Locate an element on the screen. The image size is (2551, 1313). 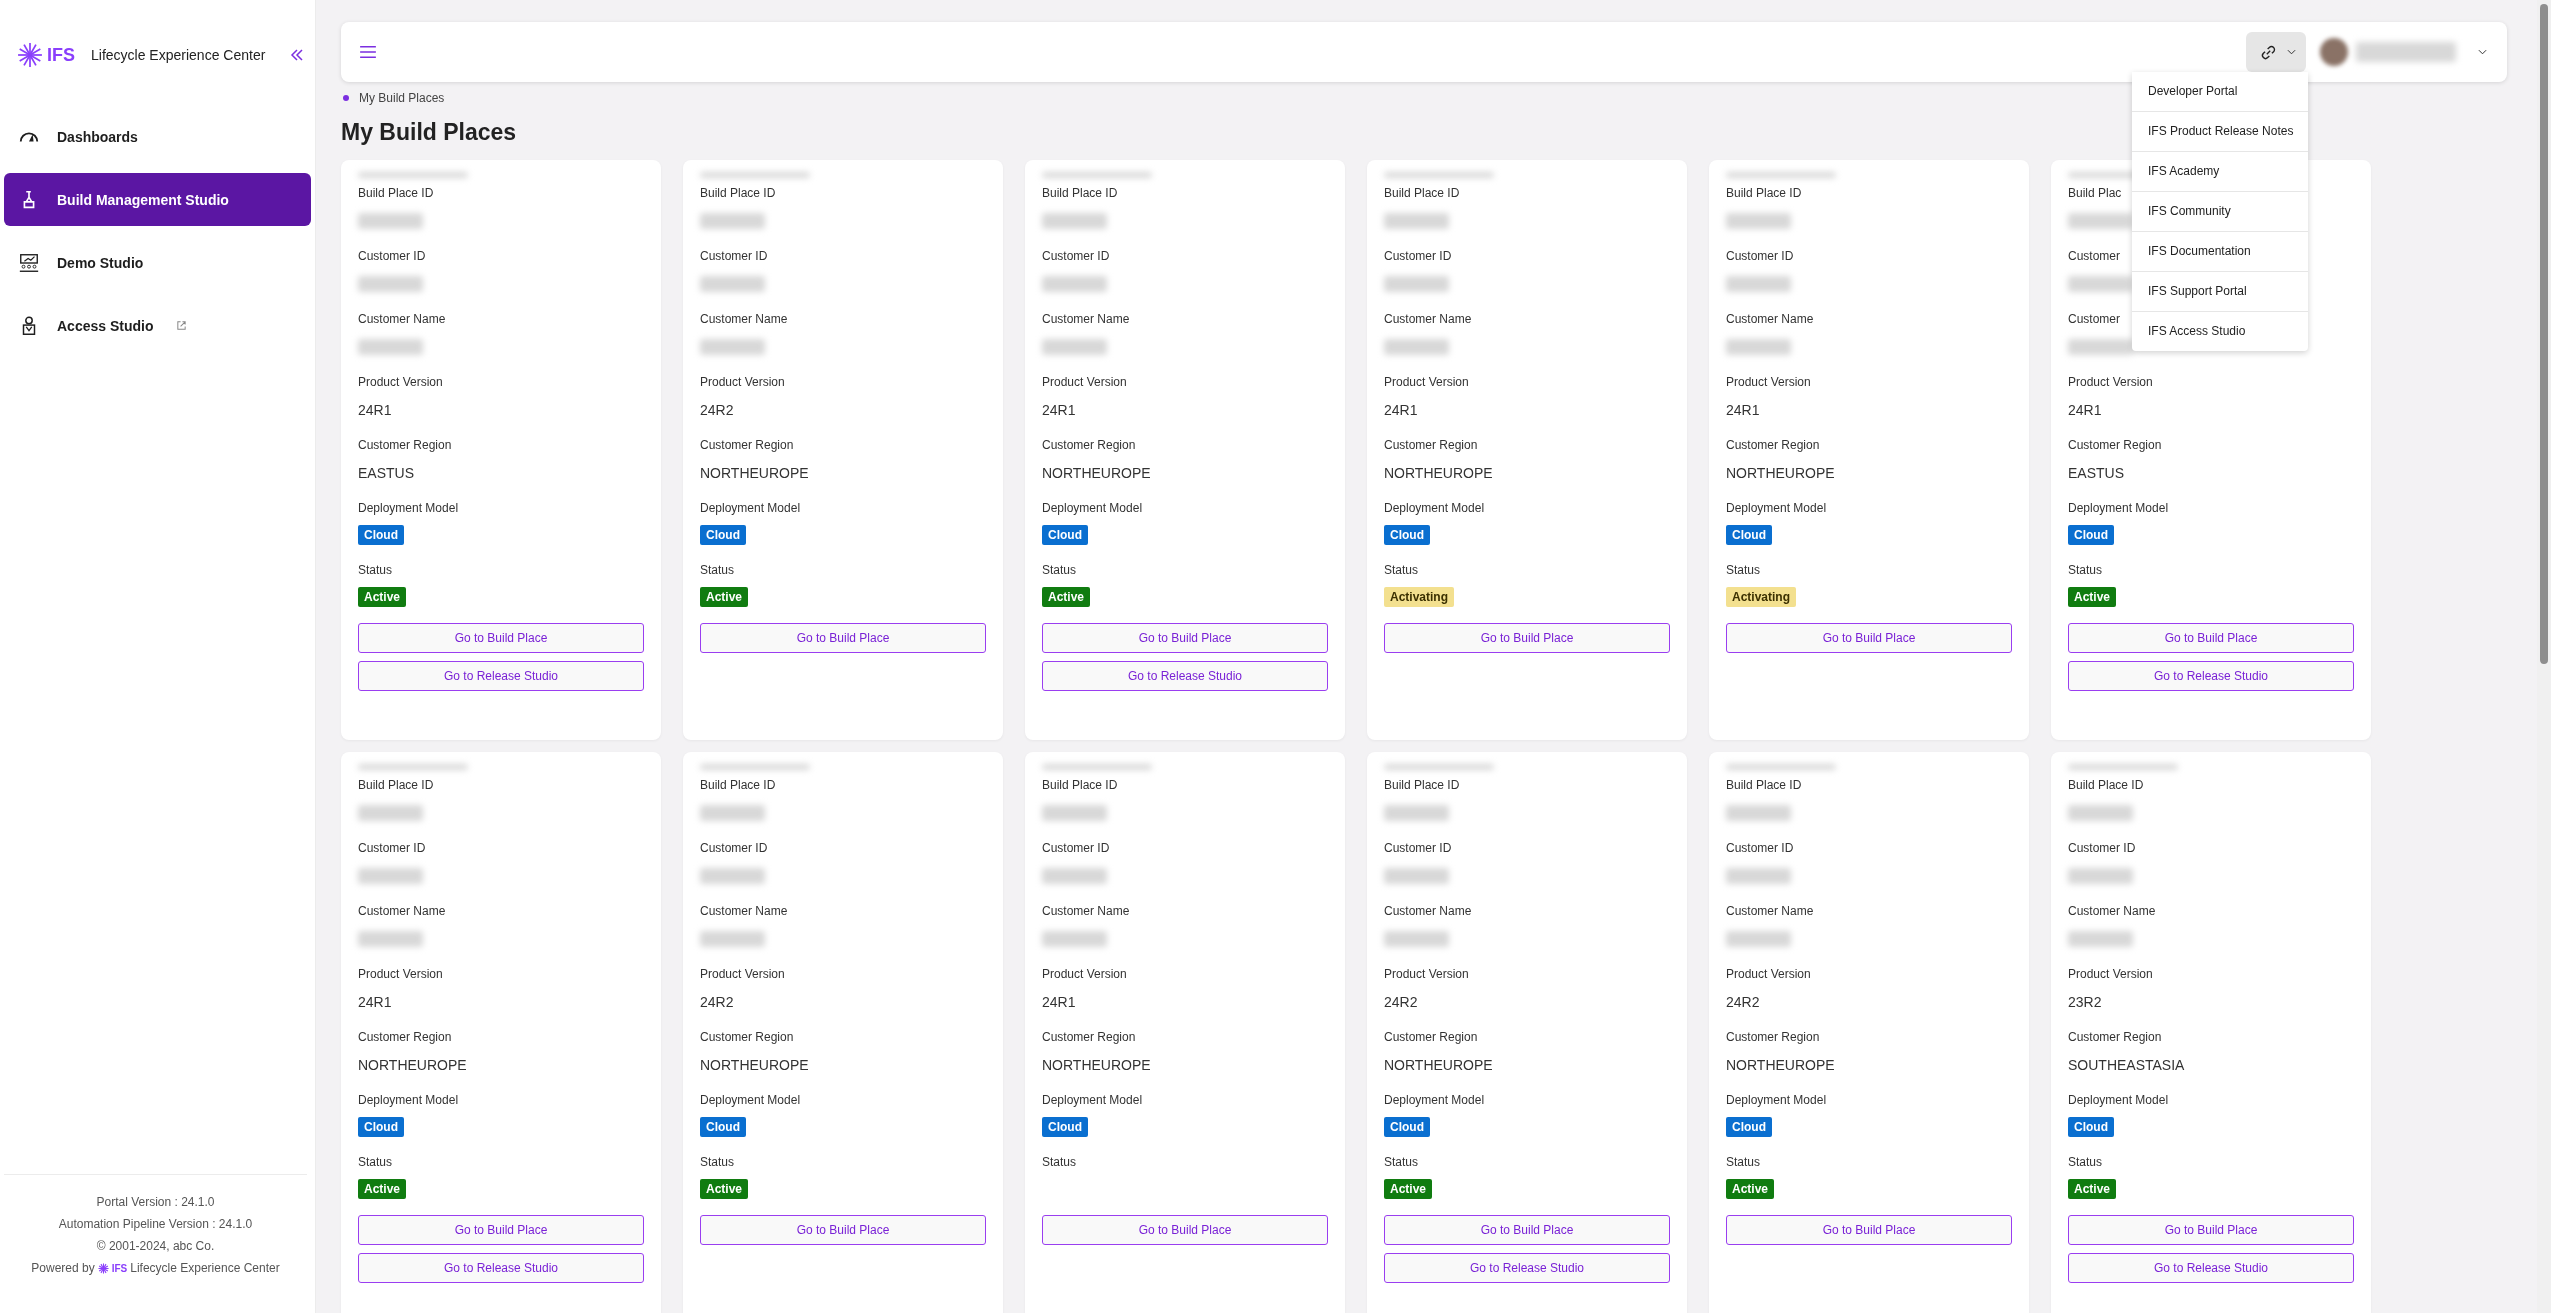
nav-item: Demo Studio is located at coordinates (157, 262).